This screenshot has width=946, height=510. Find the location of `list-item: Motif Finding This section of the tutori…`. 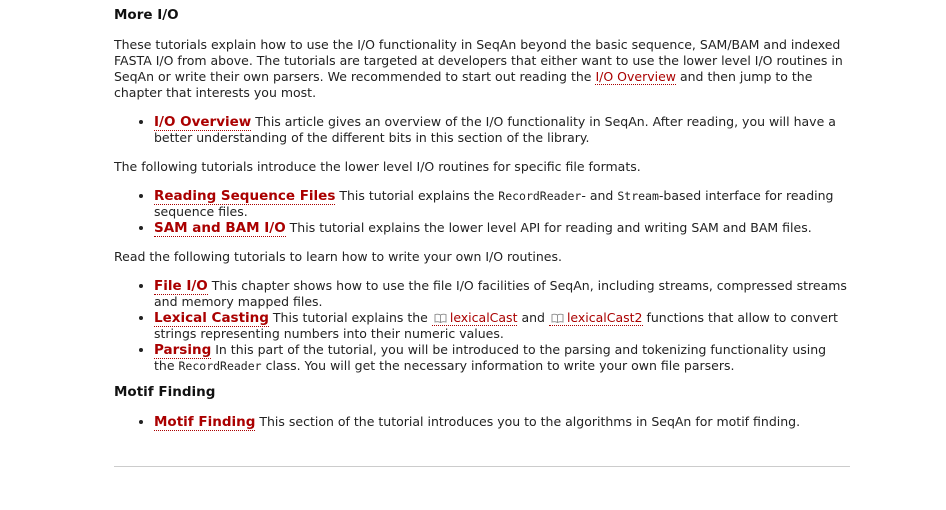

list-item: Motif Finding This section of the tutori… is located at coordinates (502, 422).